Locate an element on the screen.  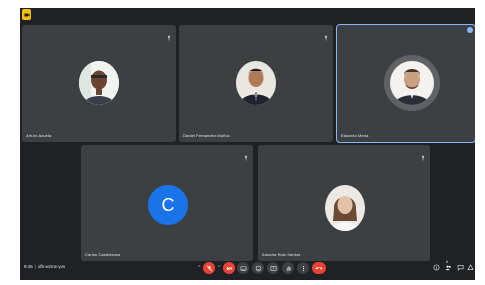
leave-call-button is located at coordinates (319, 268).